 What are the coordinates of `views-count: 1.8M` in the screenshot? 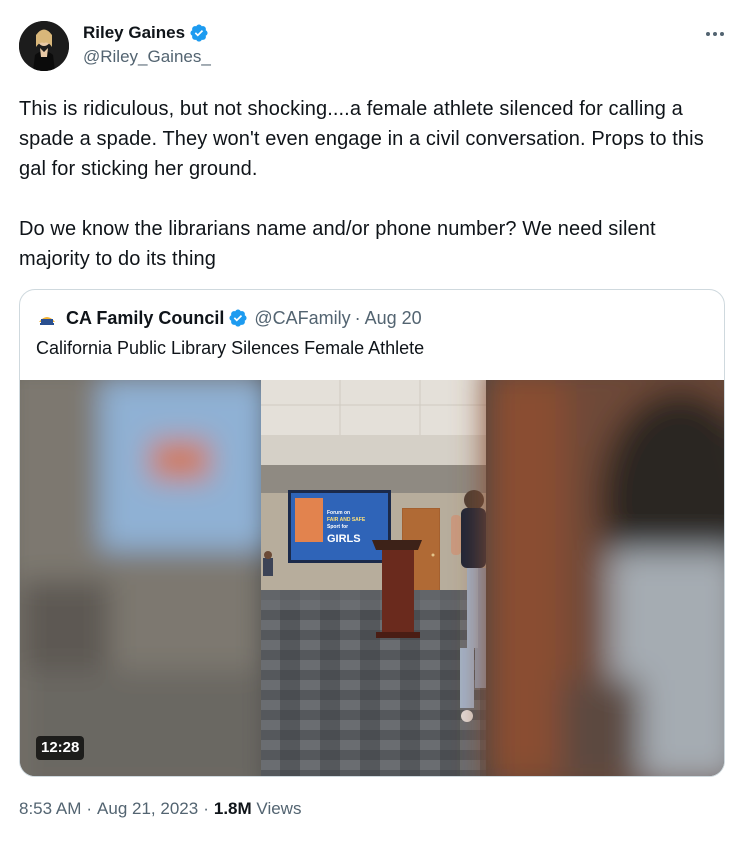 It's located at (232, 808).